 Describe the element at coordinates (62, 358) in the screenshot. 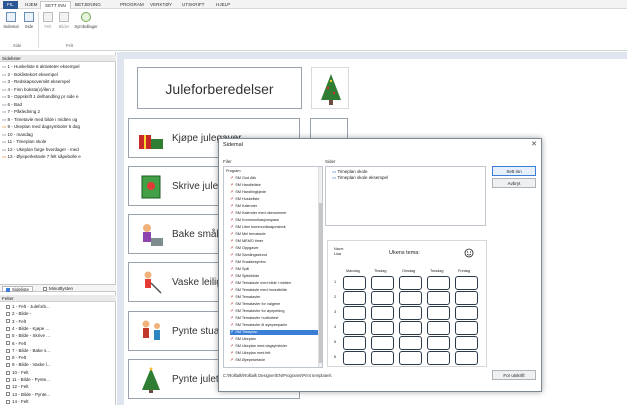

I see `field-list-item: 8 - Felt` at that location.